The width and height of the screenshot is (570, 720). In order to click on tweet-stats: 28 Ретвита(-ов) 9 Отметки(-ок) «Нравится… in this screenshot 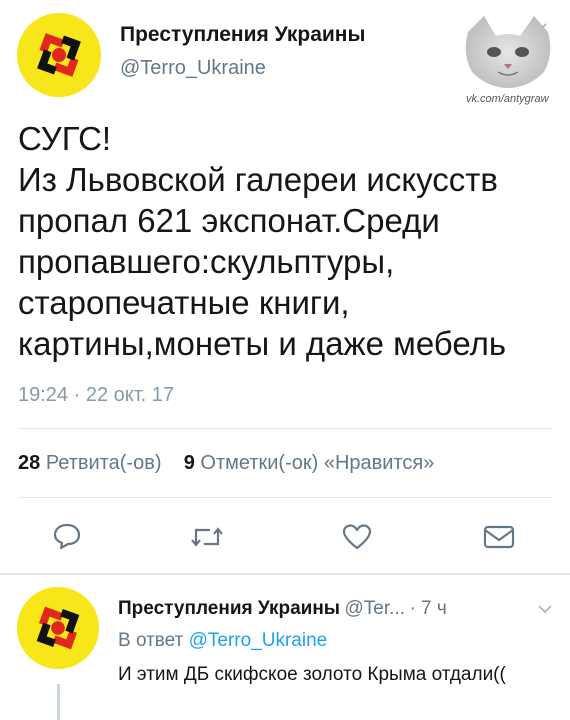, I will do `click(226, 463)`.